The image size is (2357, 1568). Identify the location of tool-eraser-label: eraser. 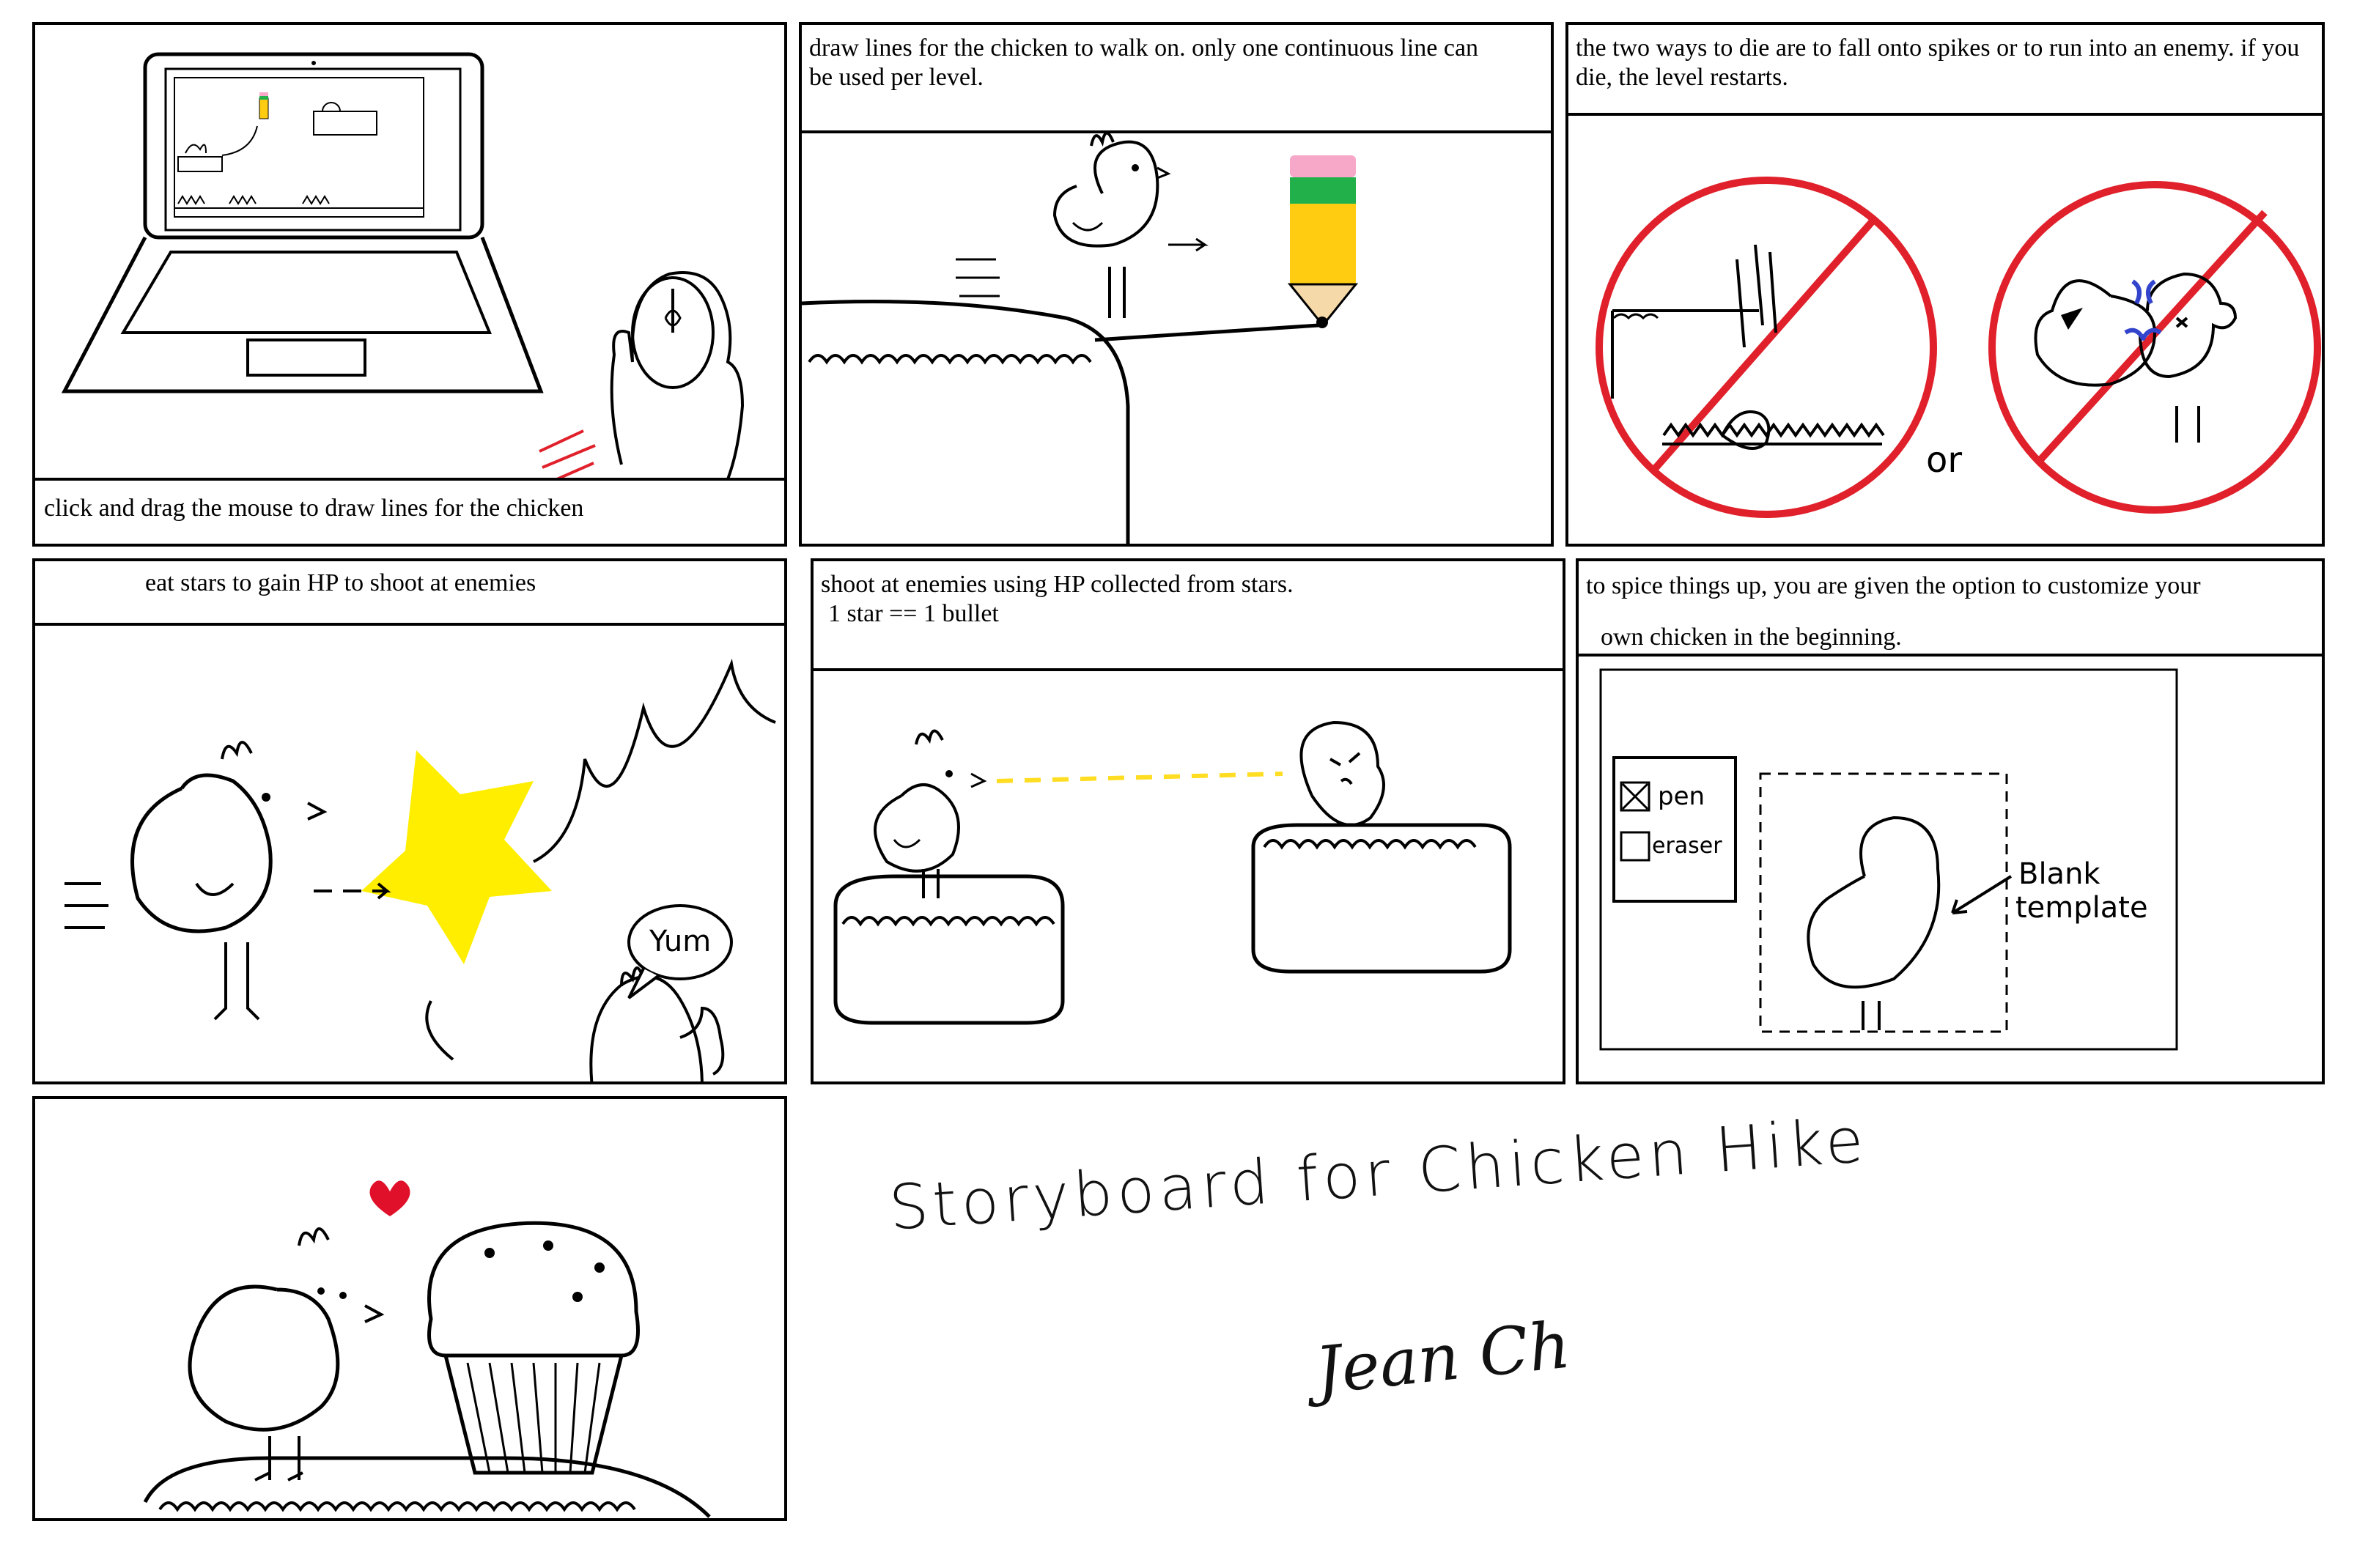
(1687, 846).